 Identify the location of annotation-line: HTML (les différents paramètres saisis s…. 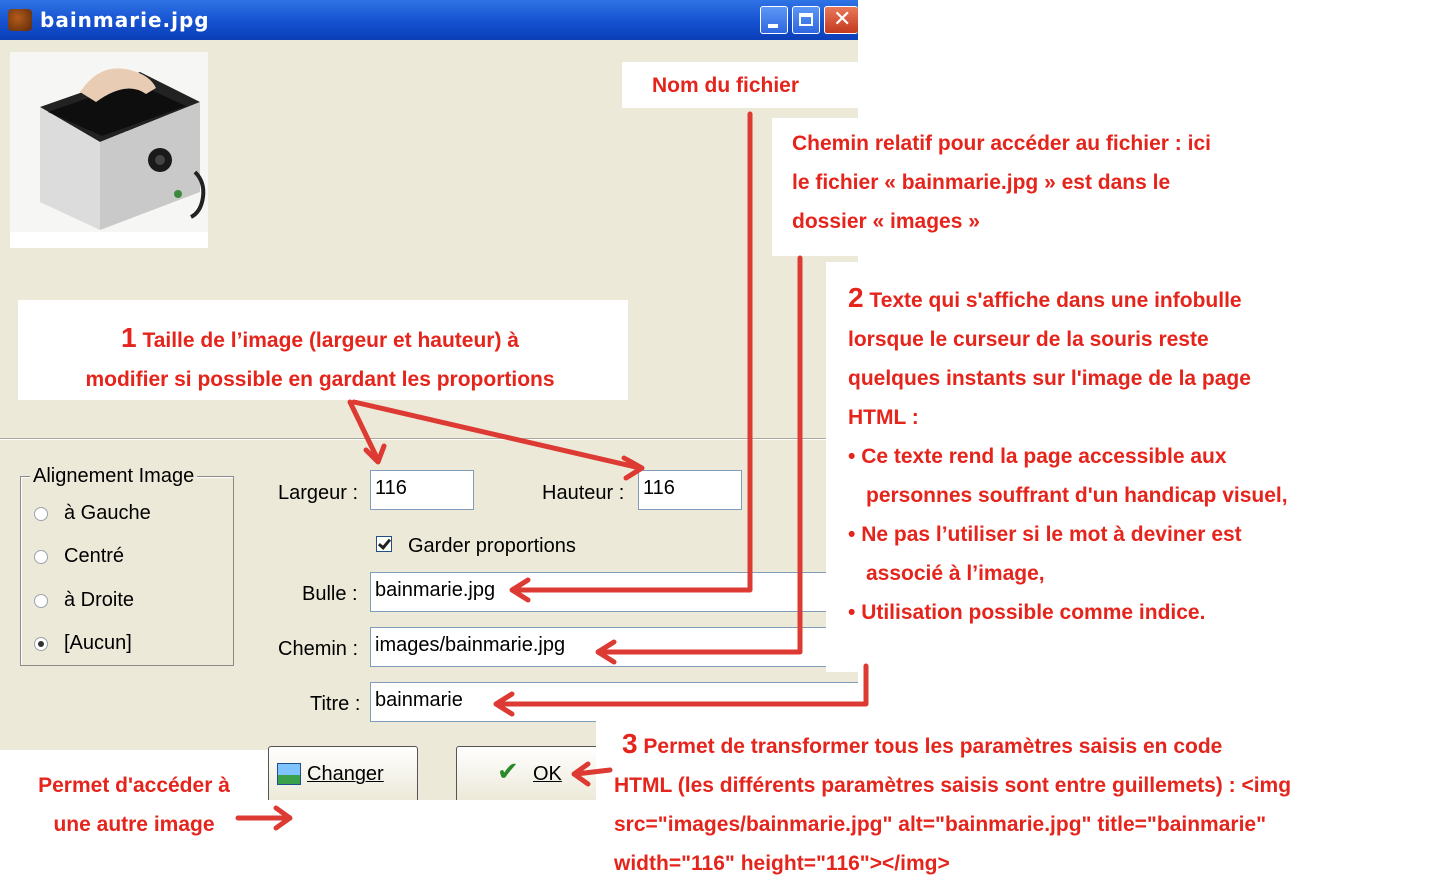
(953, 785).